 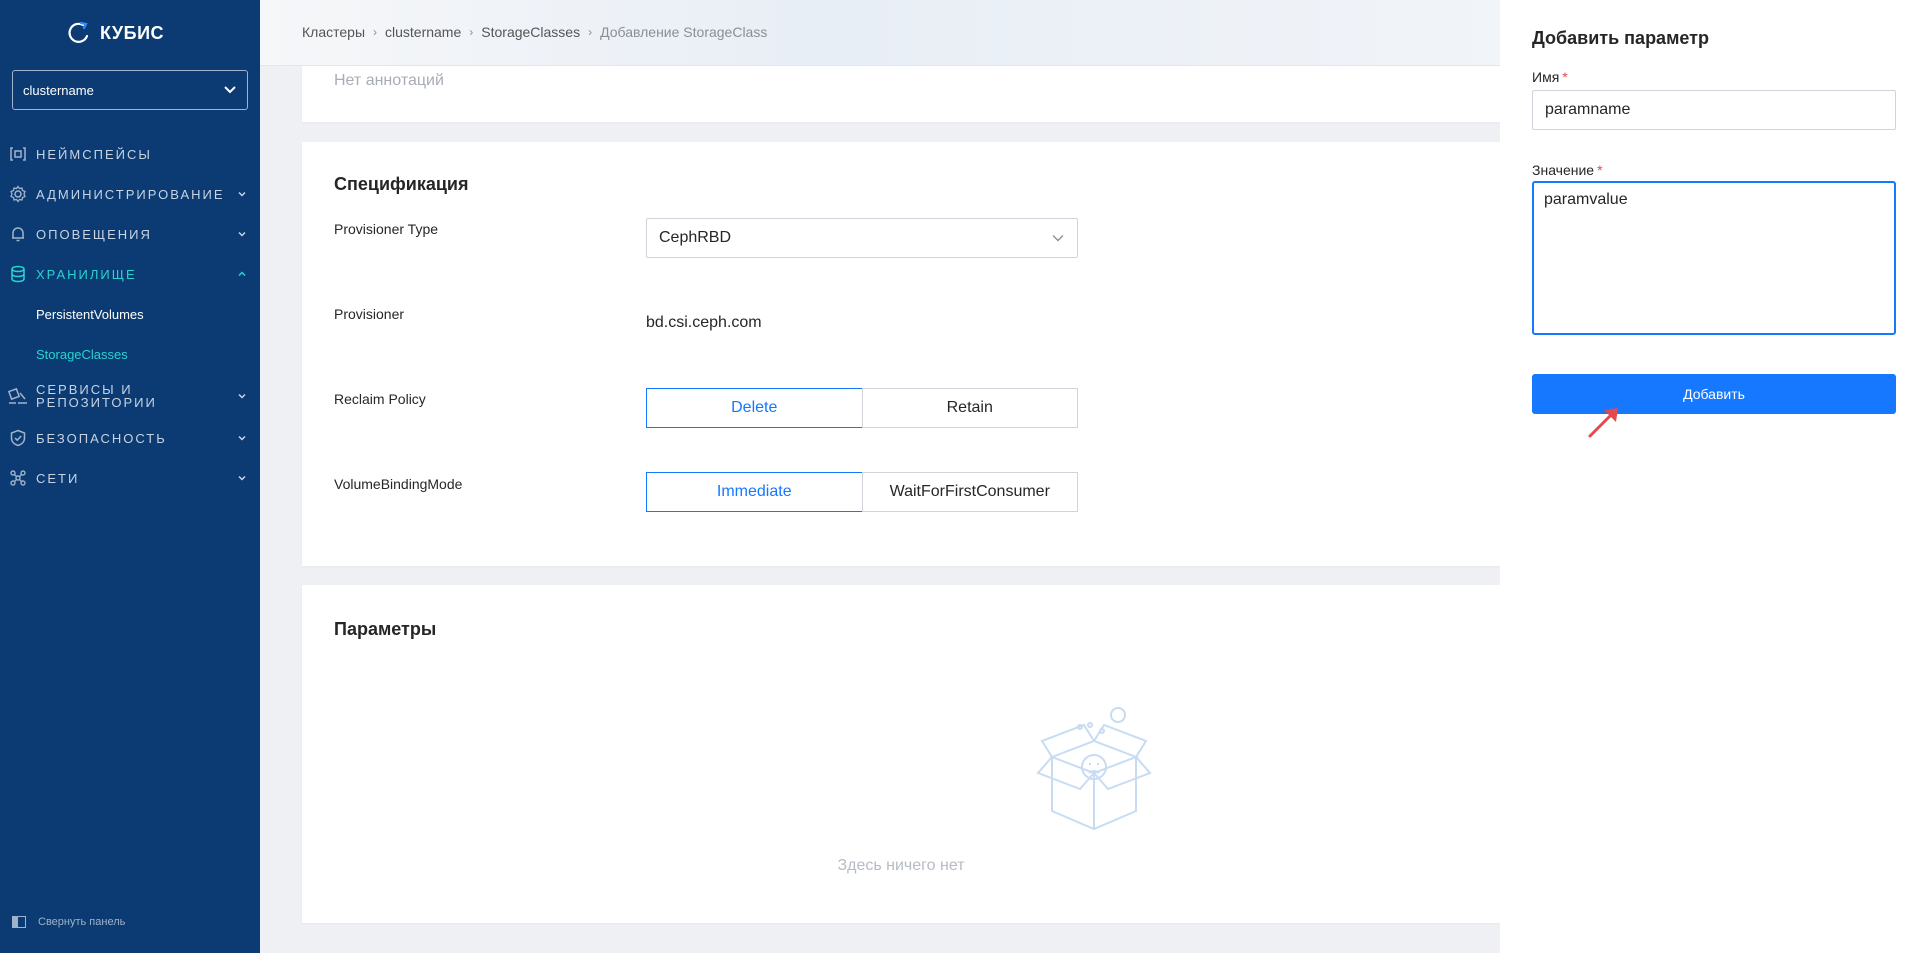 What do you see at coordinates (101, 438) in the screenshot?
I see `sidebar-item-label: Безопасность` at bounding box center [101, 438].